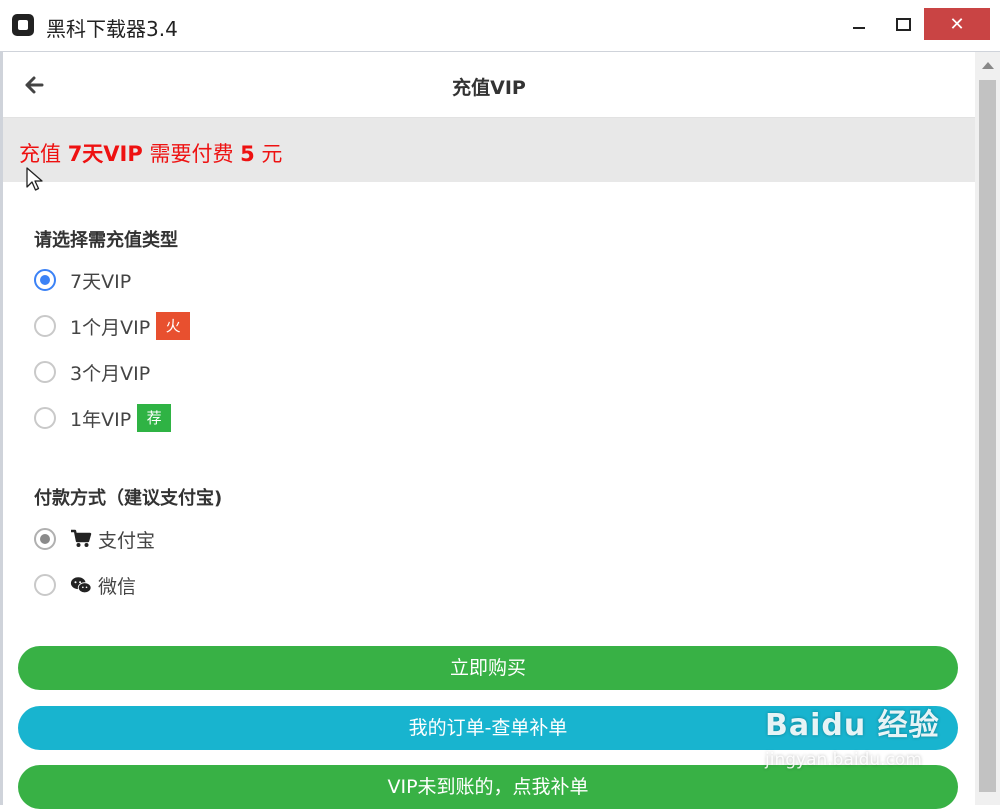 This screenshot has height=809, width=1000. I want to click on maximize-icon, so click(903, 24).